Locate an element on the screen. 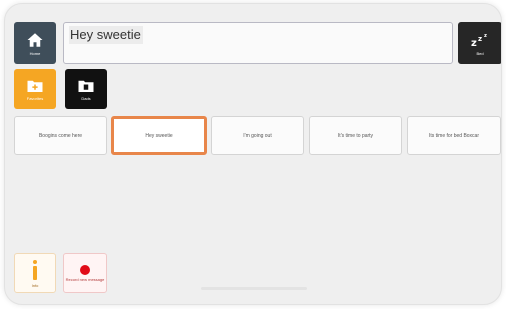 This screenshot has width=506, height=309. phrase-label: Boogins come here is located at coordinates (60, 135).